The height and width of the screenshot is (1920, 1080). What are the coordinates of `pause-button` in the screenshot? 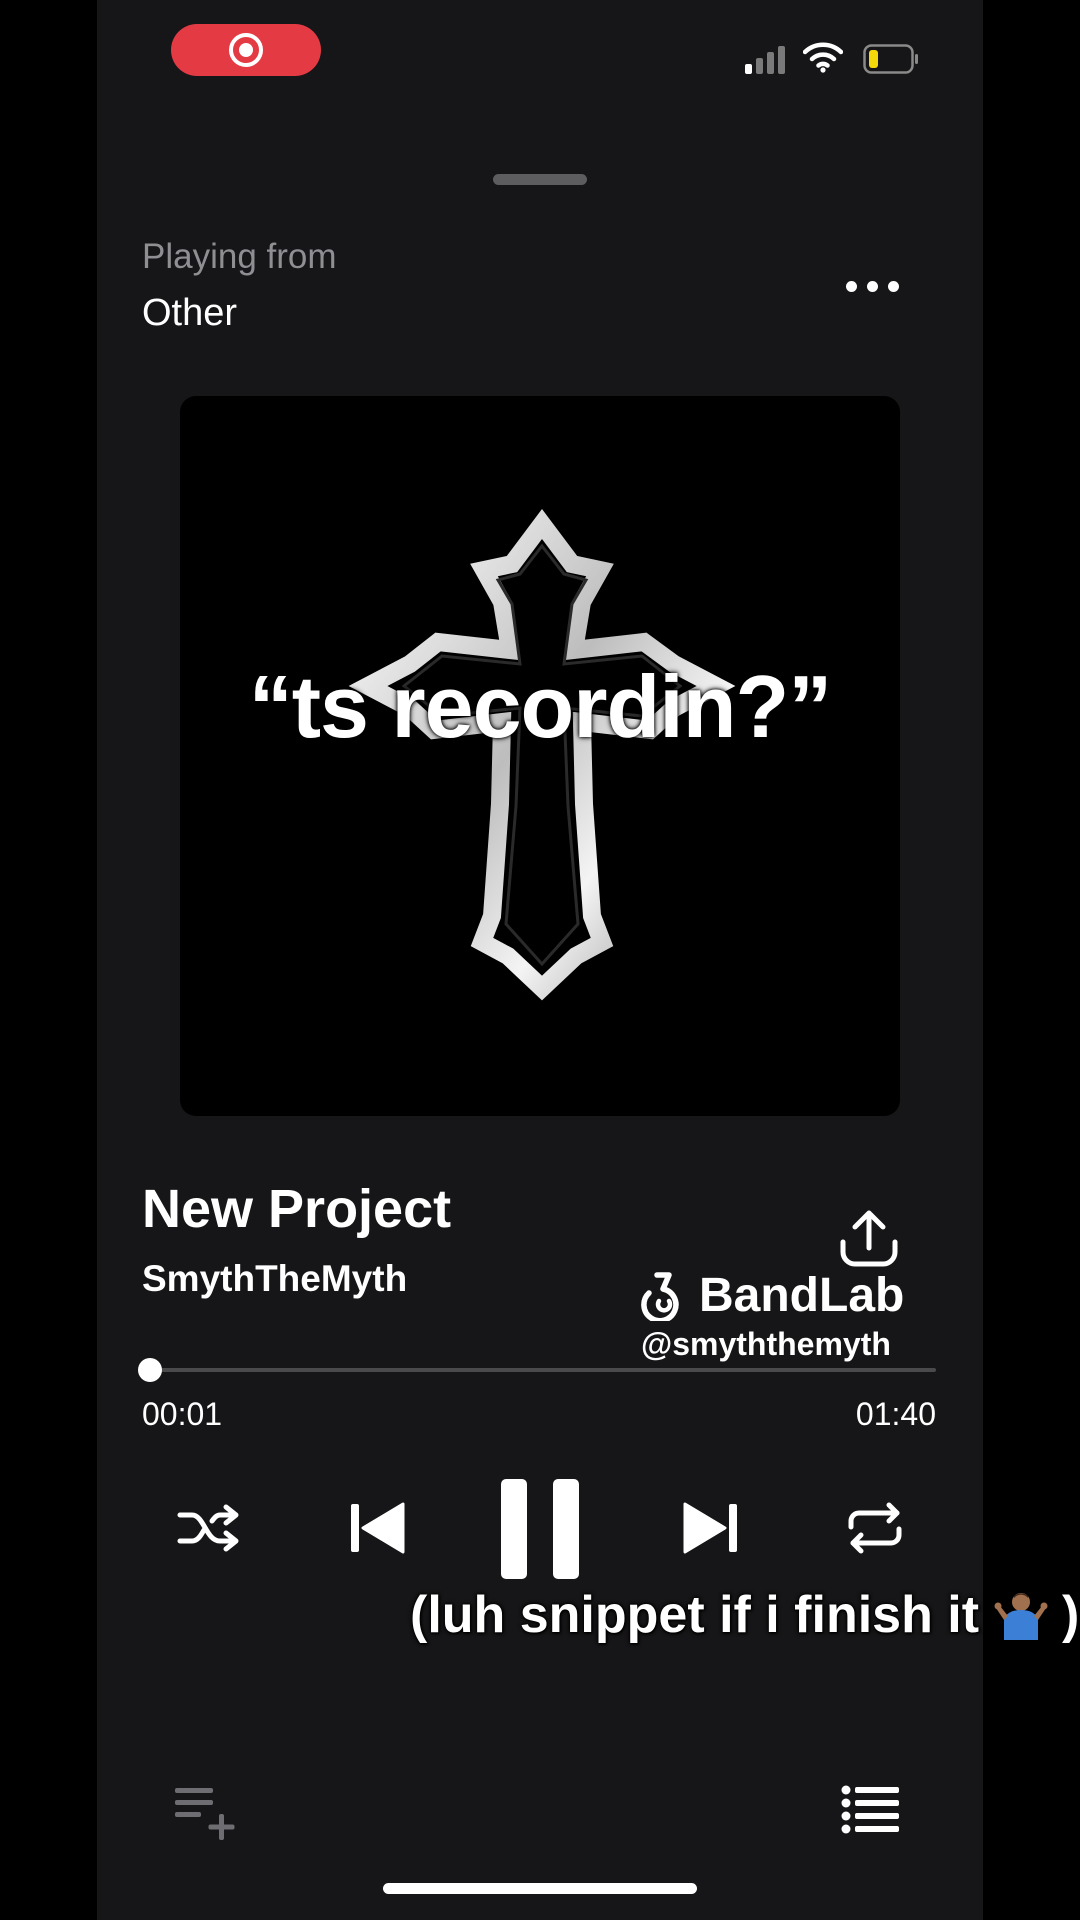 It's located at (540, 1529).